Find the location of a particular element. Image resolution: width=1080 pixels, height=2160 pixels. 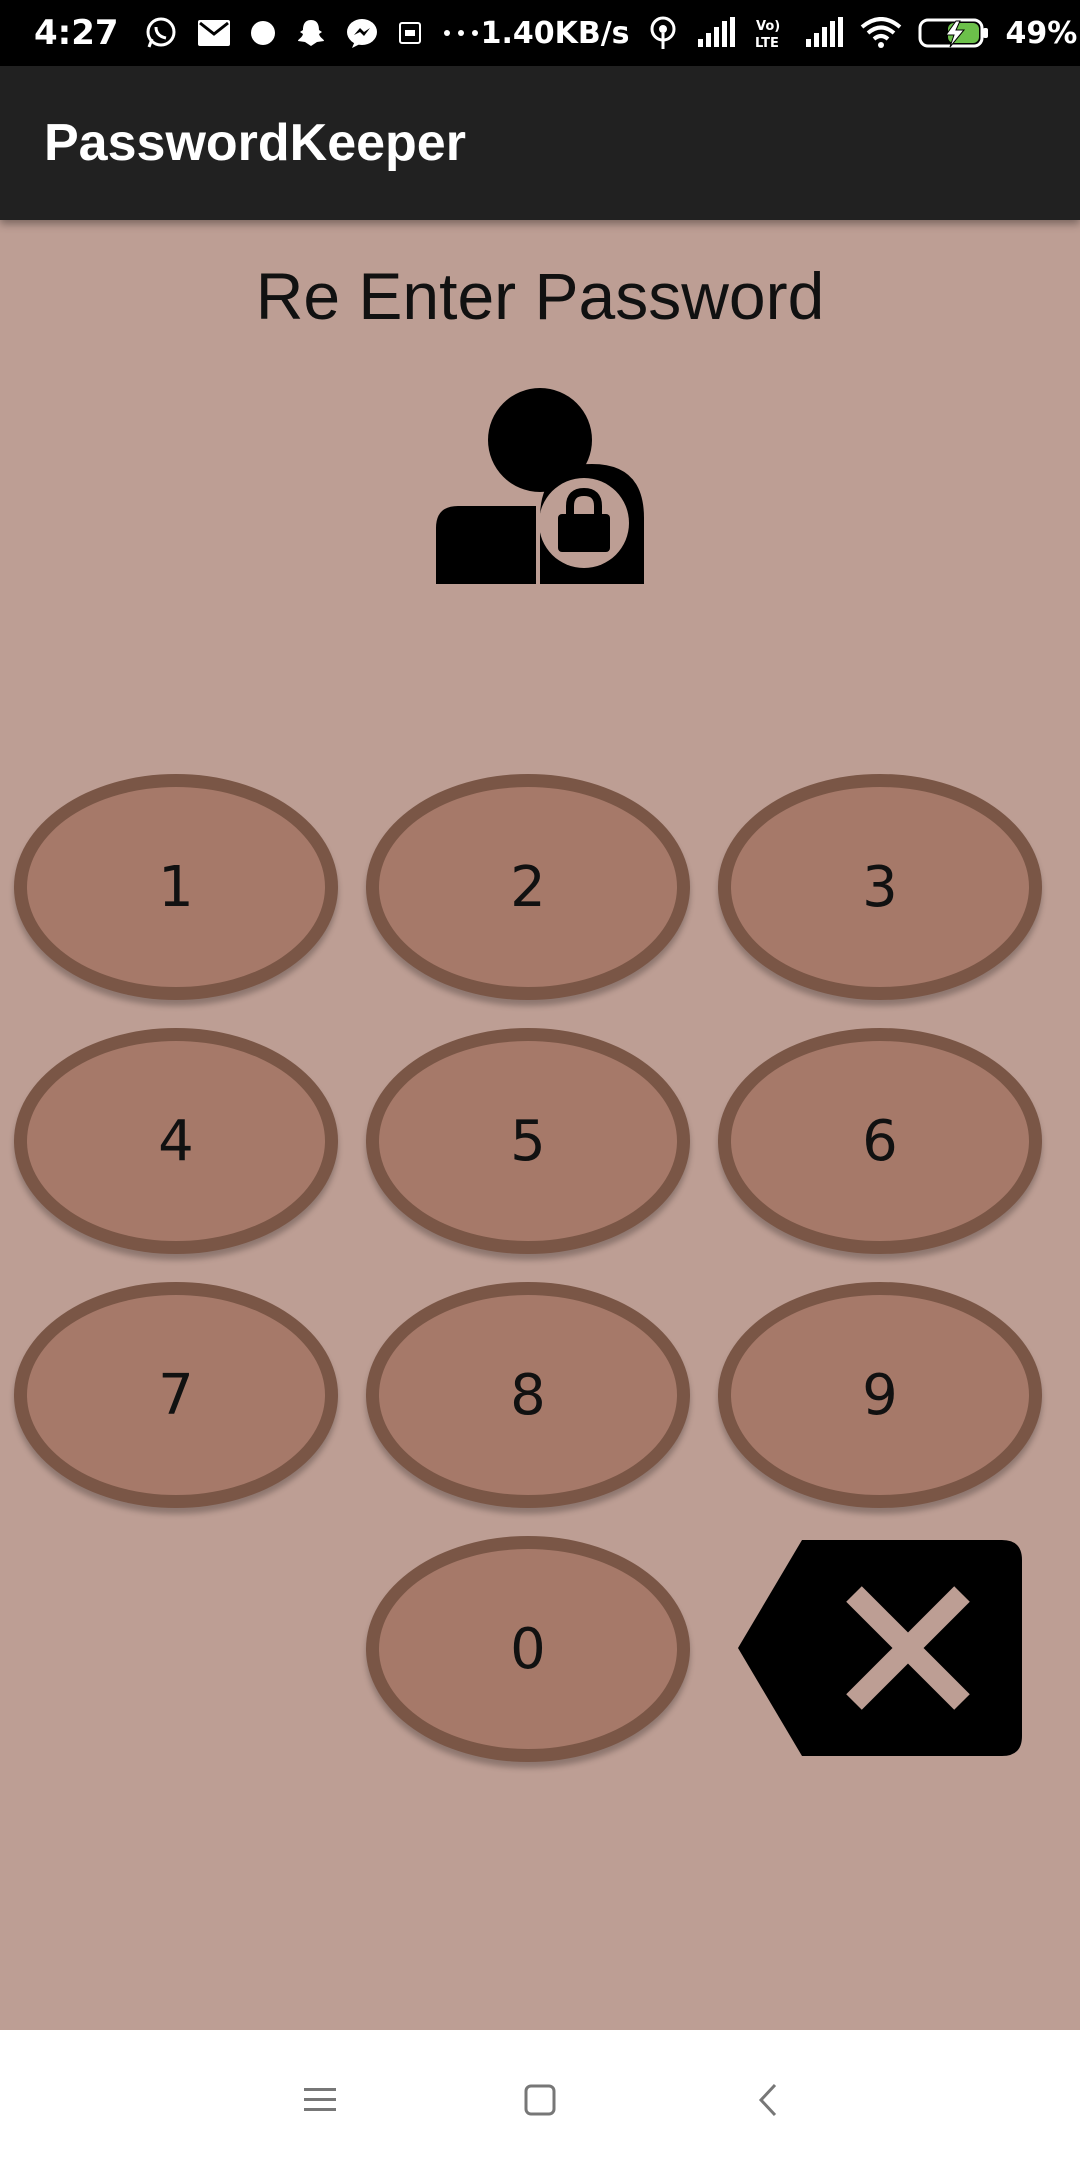

key-9: 9 is located at coordinates (880, 1395).